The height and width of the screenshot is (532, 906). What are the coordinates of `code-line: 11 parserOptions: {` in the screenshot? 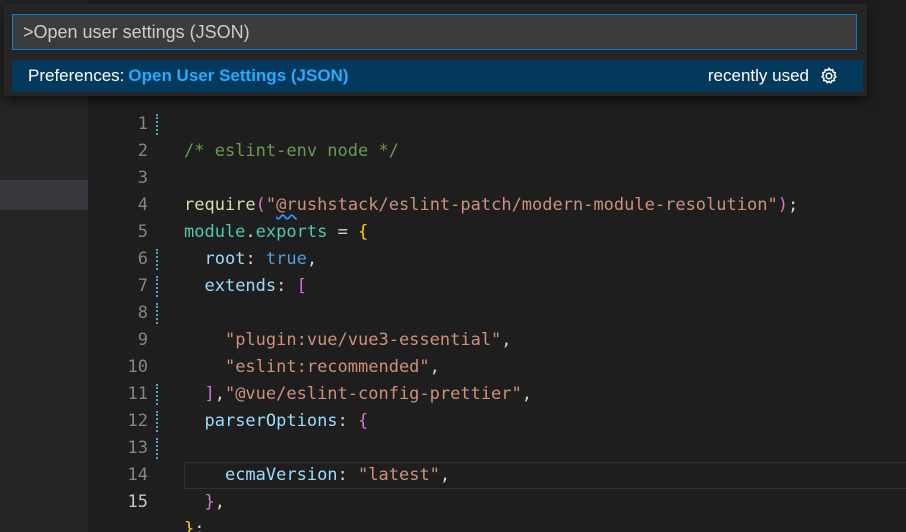 It's located at (497, 392).